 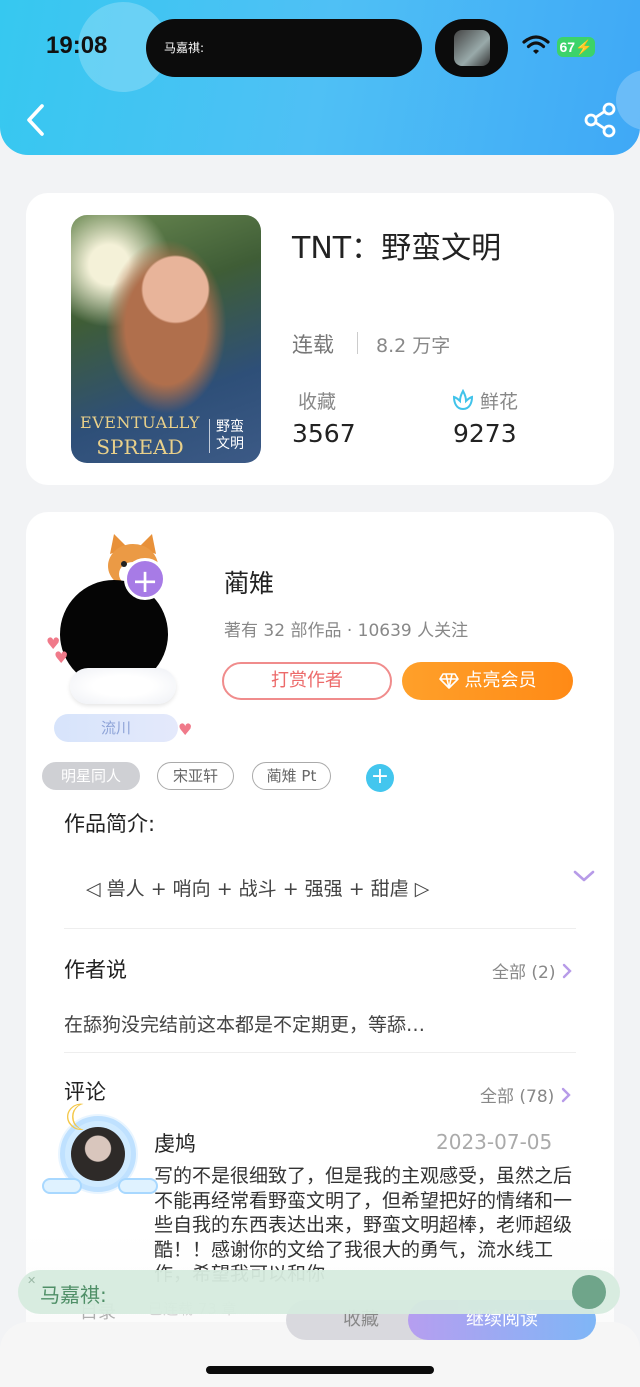 What do you see at coordinates (229, 436) in the screenshot?
I see `cover-chinese-title: 野蛮文明` at bounding box center [229, 436].